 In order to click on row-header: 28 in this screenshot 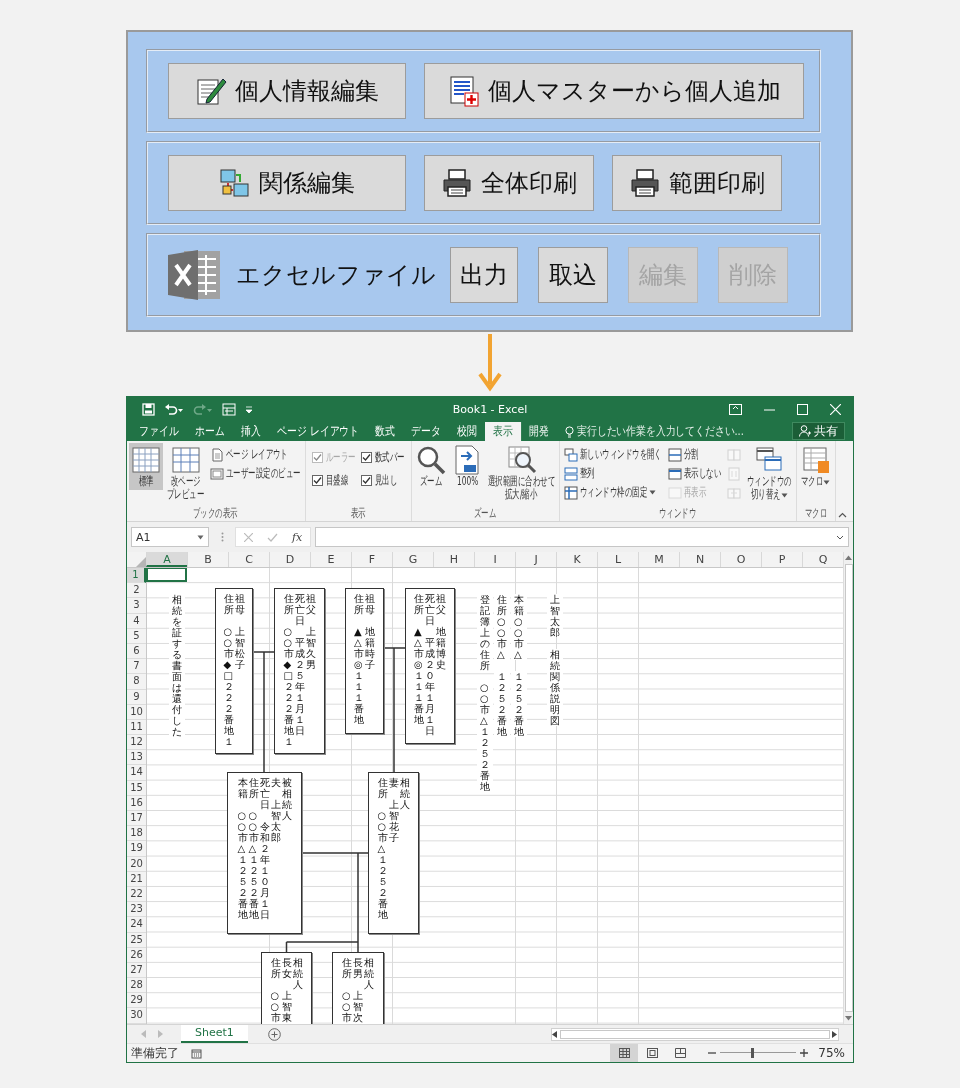, I will do `click(136, 986)`.